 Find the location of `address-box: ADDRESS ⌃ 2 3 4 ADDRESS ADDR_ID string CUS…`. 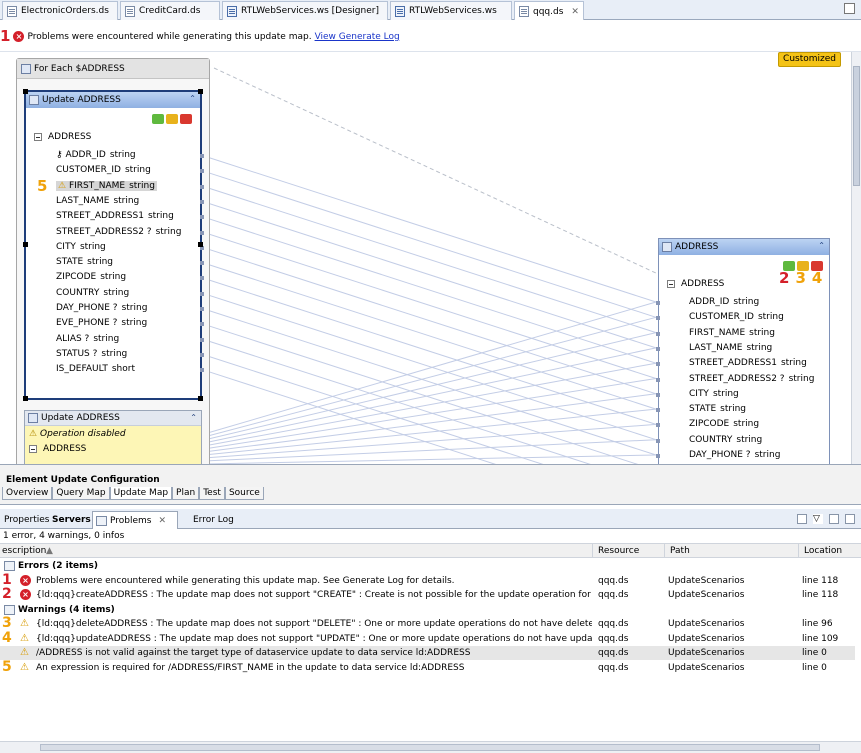

address-box: ADDRESS ⌃ 2 3 4 ADDRESS ADDR_ID string CUS… is located at coordinates (743, 351).